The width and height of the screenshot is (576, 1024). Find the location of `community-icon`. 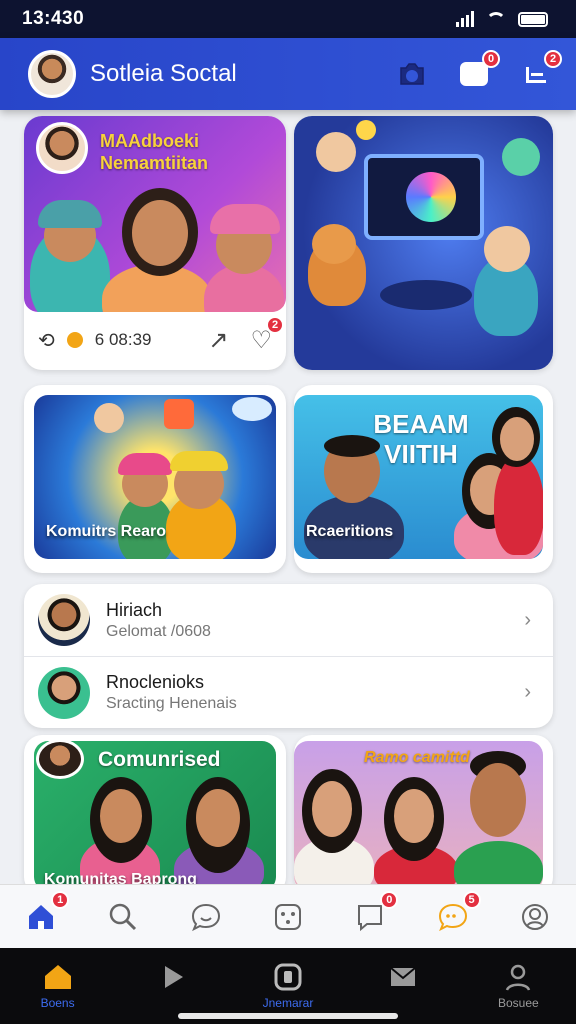

community-icon is located at coordinates (288, 977).